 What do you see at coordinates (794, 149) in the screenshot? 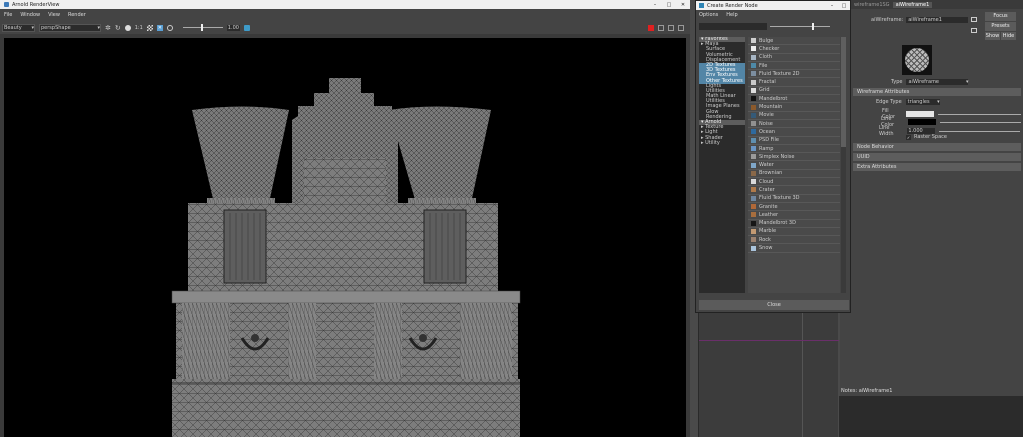
I see `node-item: Ramp` at bounding box center [794, 149].